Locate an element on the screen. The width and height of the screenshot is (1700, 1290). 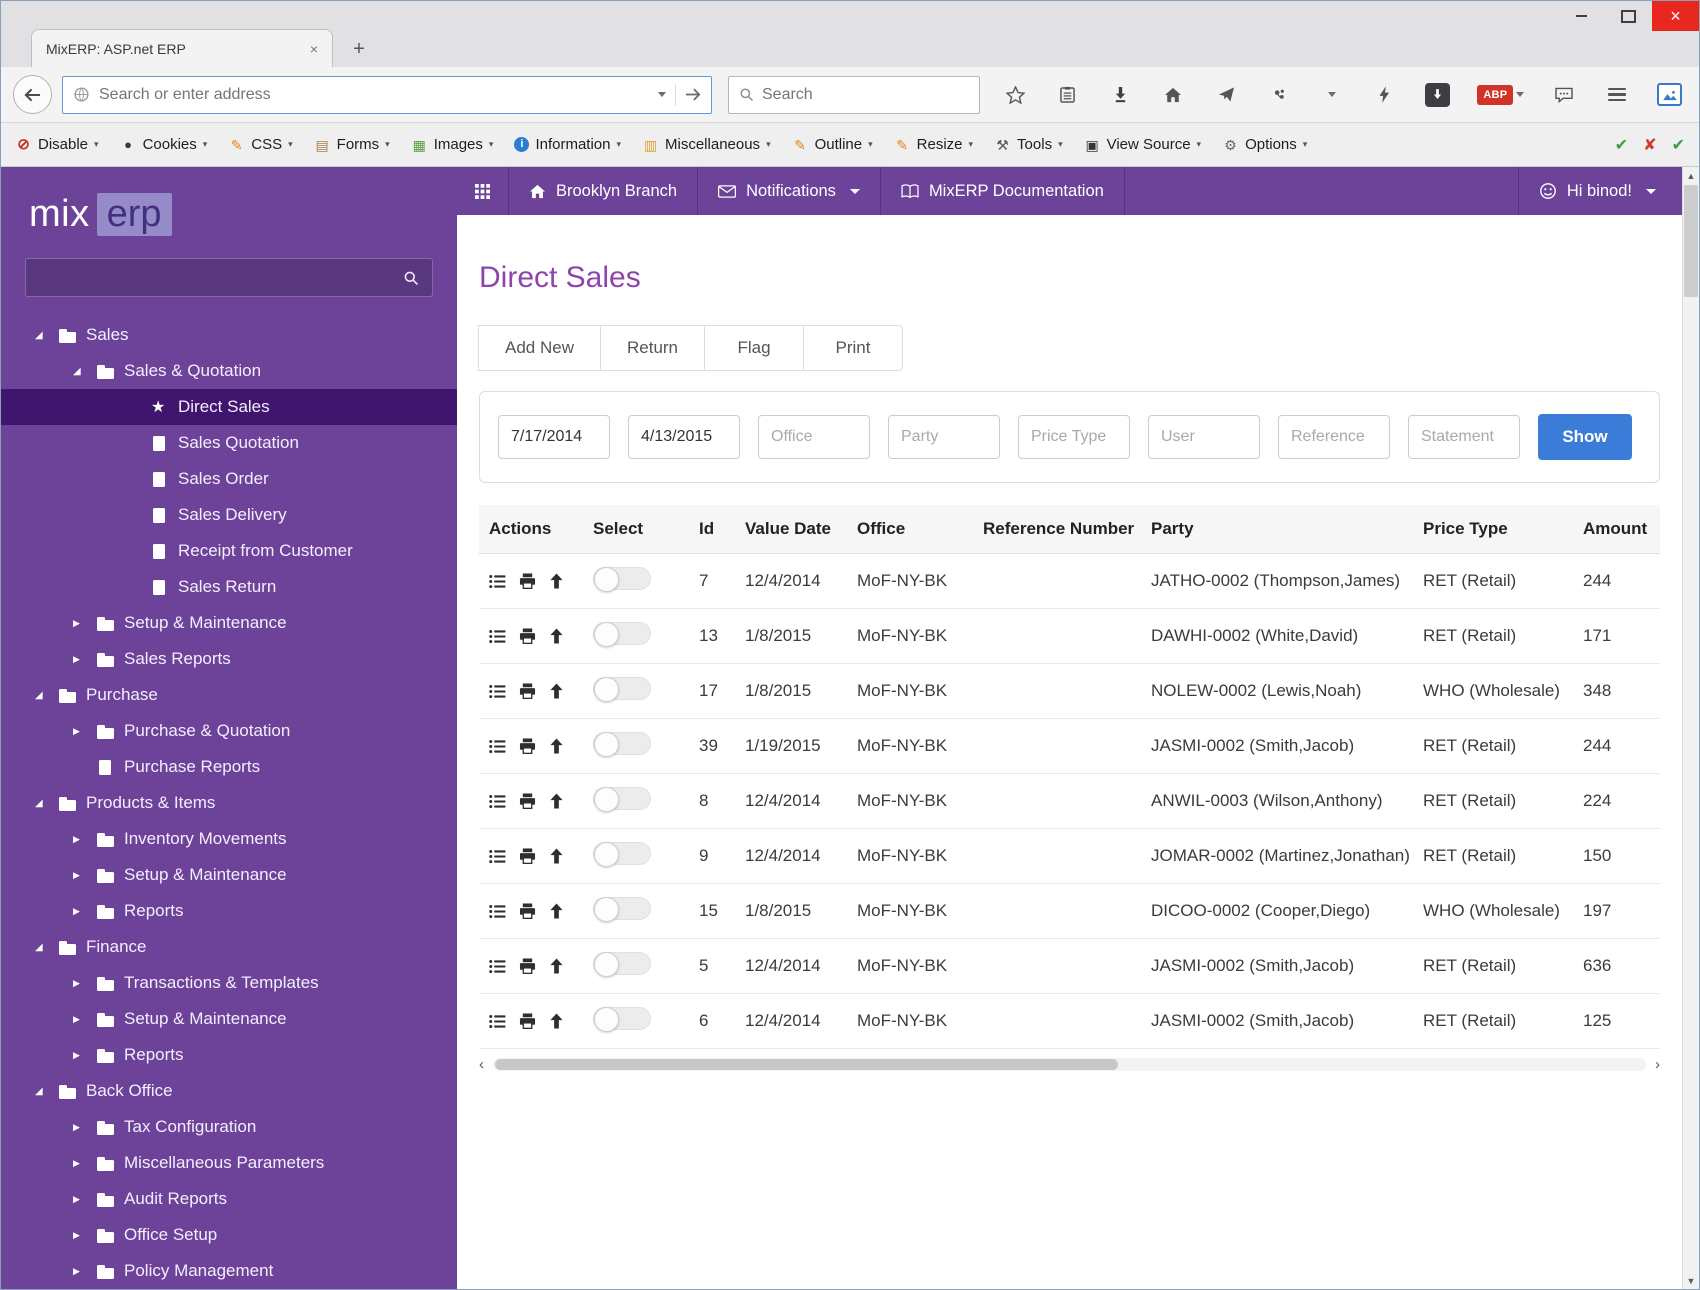
screenshot-icon is located at coordinates (1670, 95).